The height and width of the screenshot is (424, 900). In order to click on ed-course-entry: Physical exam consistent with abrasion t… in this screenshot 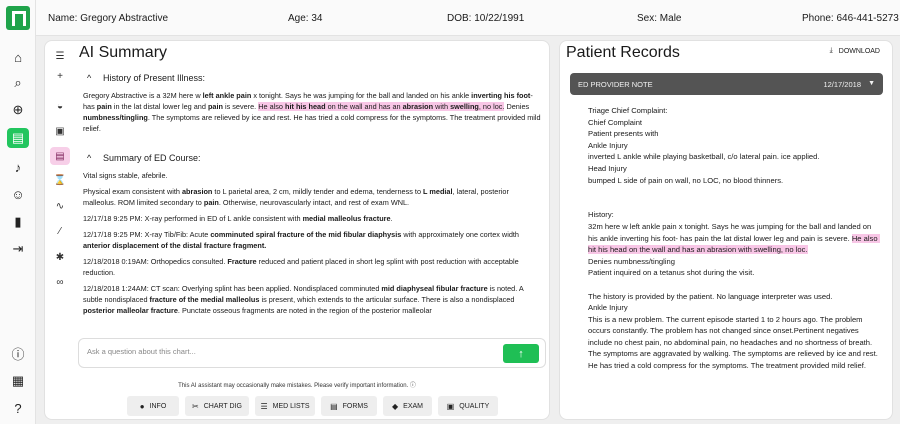, I will do `click(313, 197)`.